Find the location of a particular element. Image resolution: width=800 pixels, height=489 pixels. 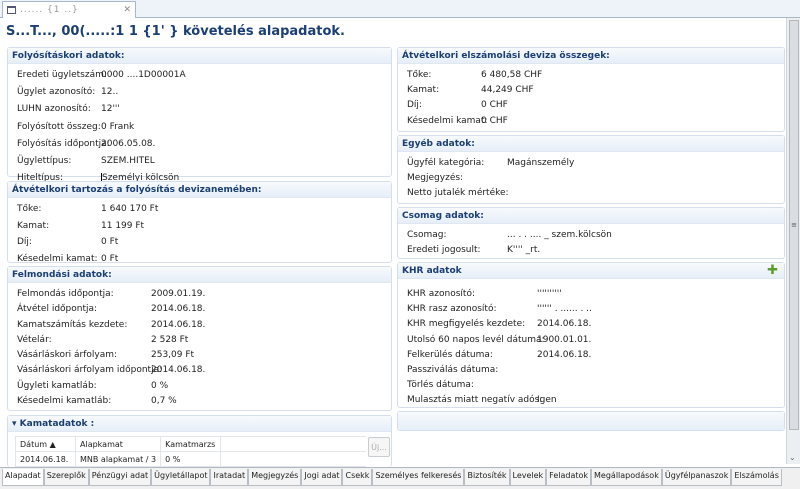

bottom-tab: Jogi adat is located at coordinates (322, 477).